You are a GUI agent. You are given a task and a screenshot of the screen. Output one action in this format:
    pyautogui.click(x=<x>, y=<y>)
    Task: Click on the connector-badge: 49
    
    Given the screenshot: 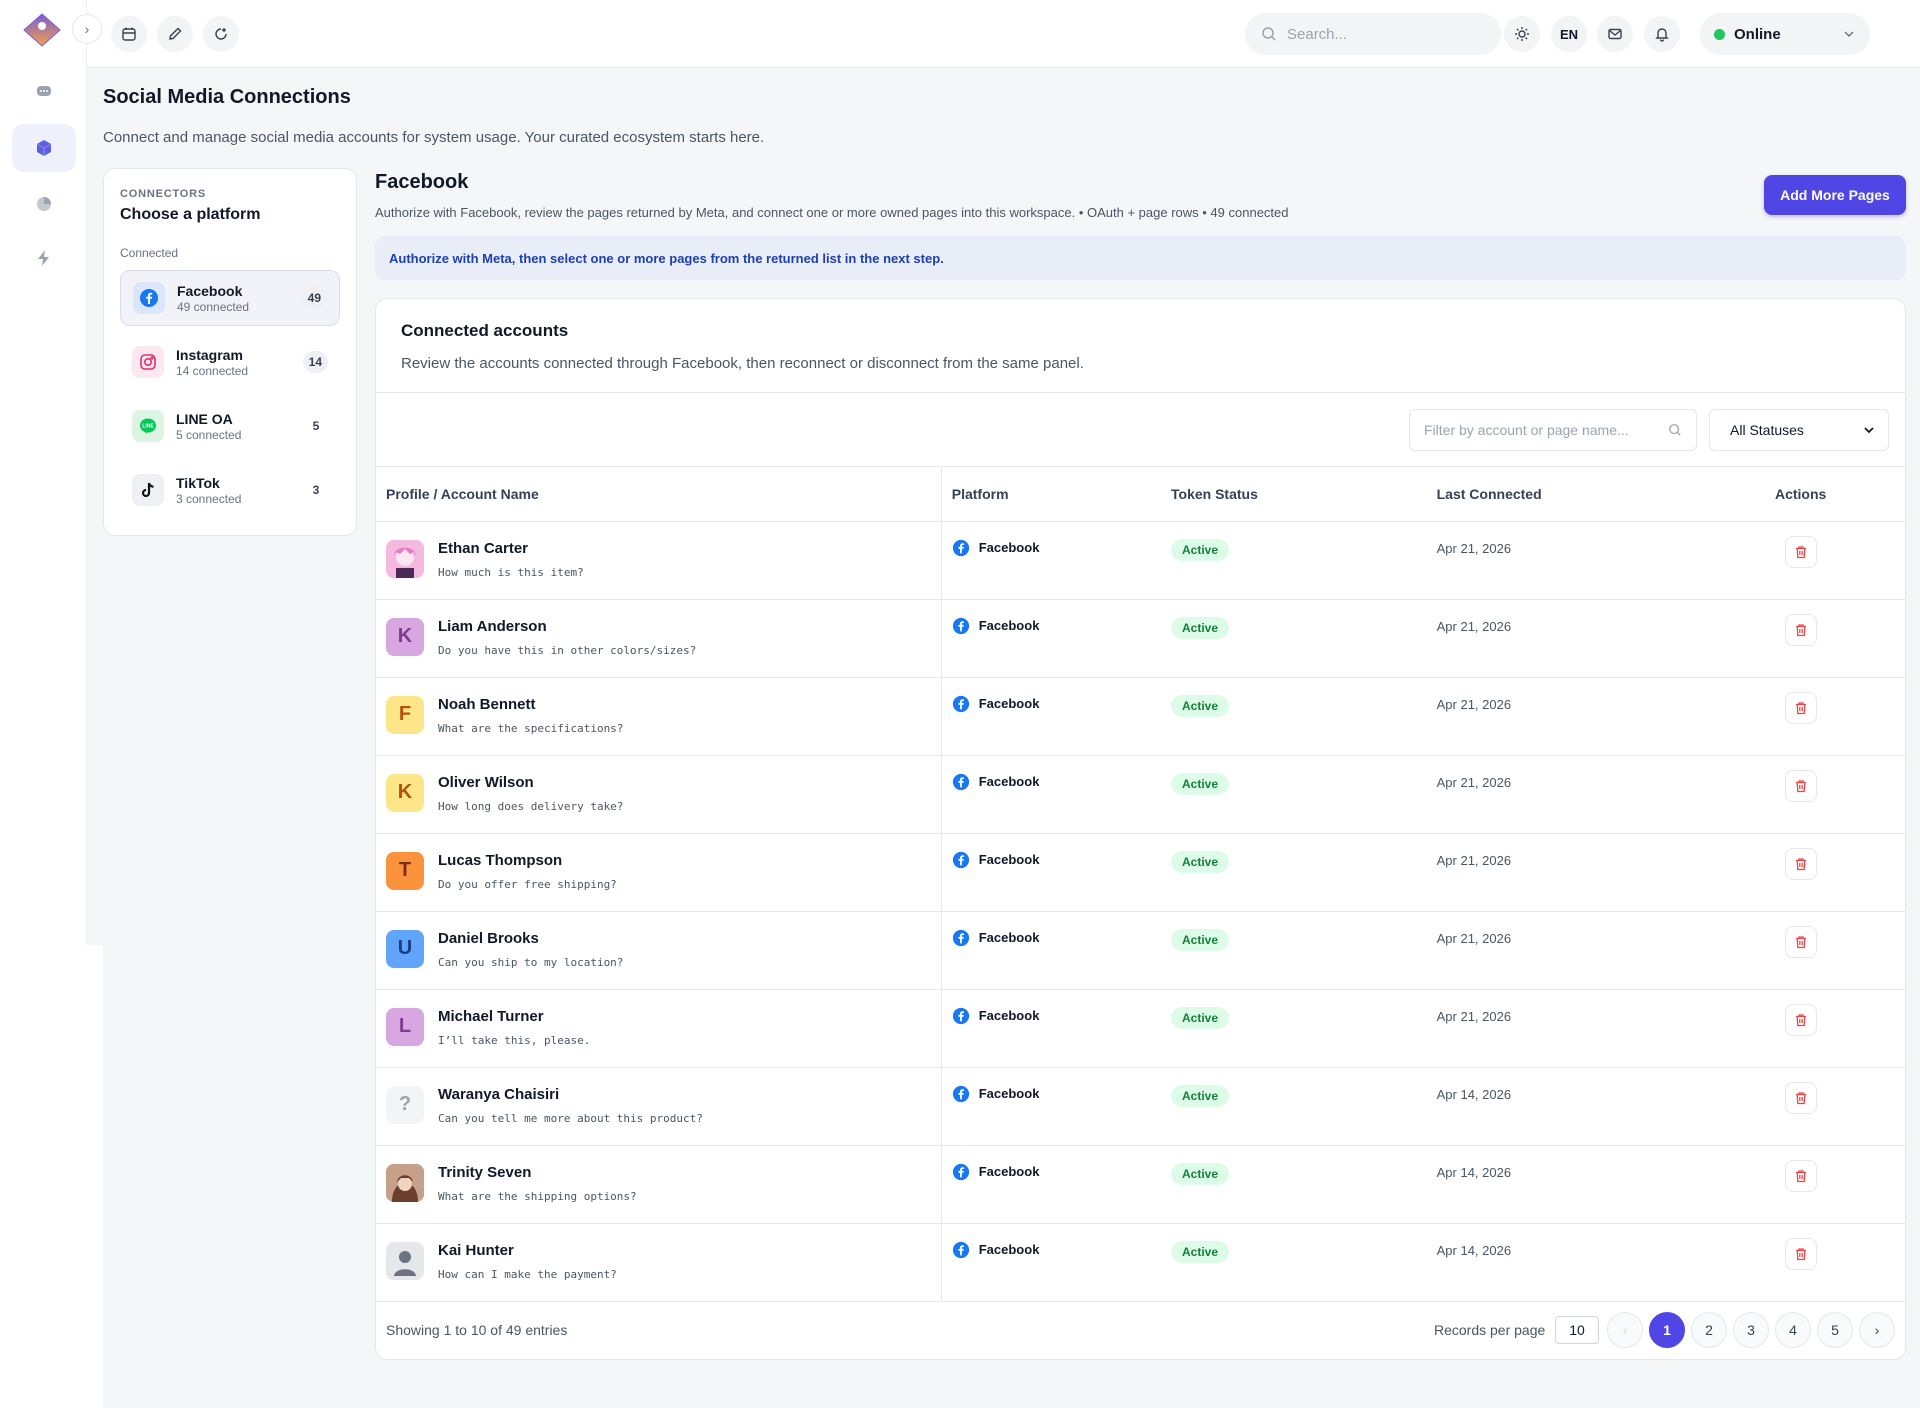 What is the action you would take?
    pyautogui.click(x=314, y=298)
    